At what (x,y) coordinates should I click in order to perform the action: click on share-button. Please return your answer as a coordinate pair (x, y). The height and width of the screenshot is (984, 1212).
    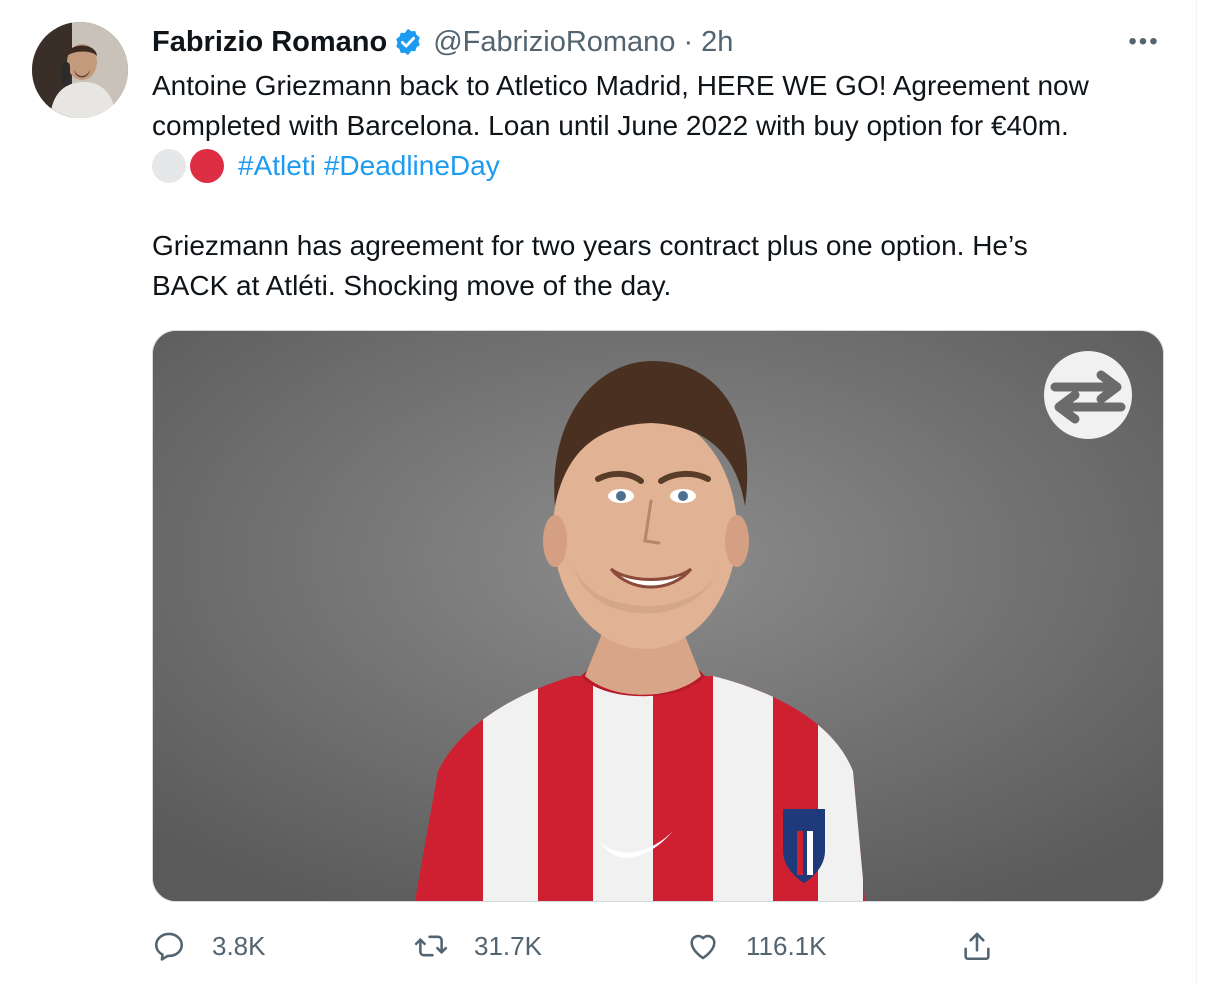
    Looking at the image, I should click on (990, 946).